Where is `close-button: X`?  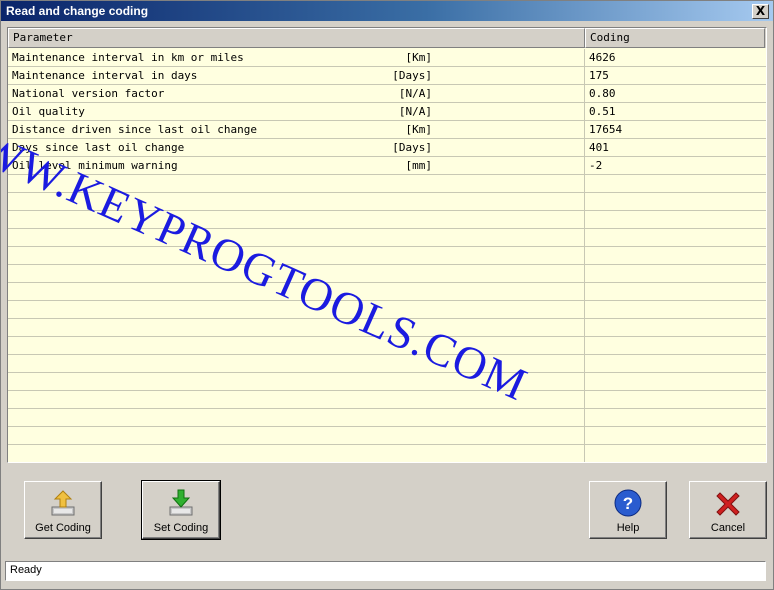
close-button: X is located at coordinates (760, 11).